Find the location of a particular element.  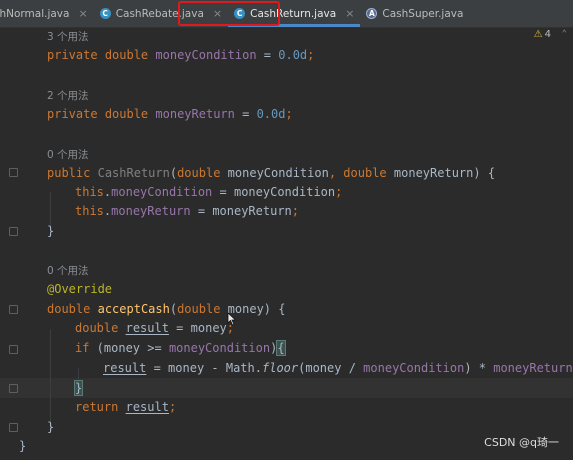

tab-label: CashRebate.java is located at coordinates (159, 13).